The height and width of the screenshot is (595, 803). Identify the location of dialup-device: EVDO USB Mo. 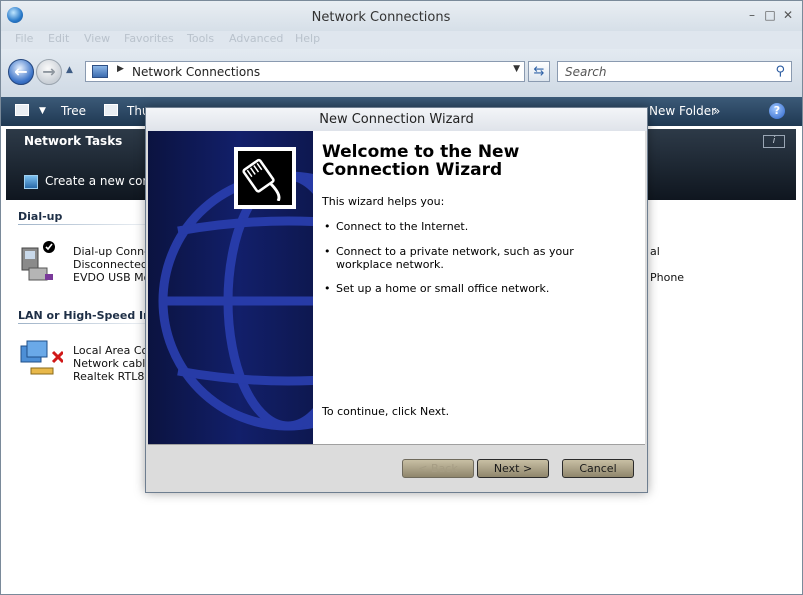
(112, 277).